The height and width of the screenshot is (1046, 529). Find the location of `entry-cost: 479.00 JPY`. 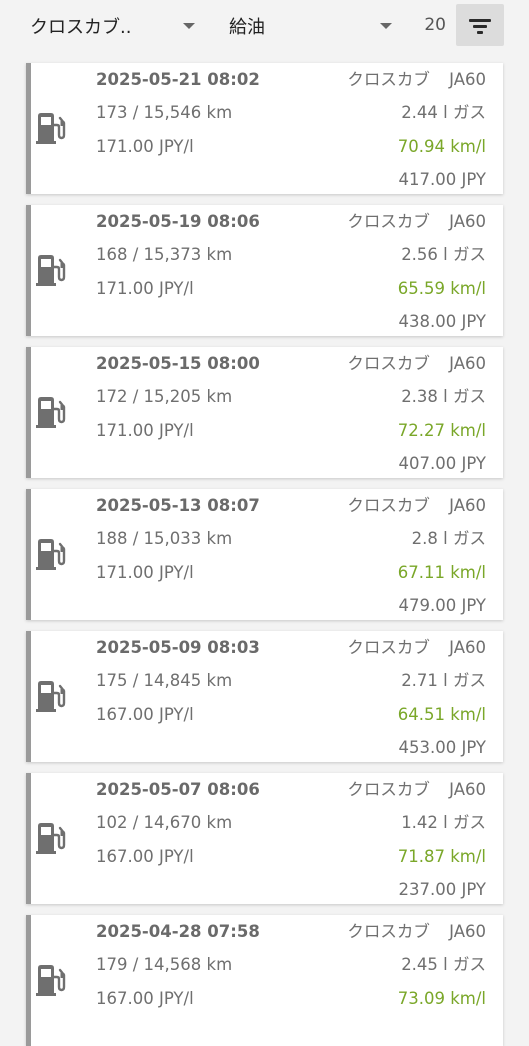

entry-cost: 479.00 JPY is located at coordinates (442, 605).